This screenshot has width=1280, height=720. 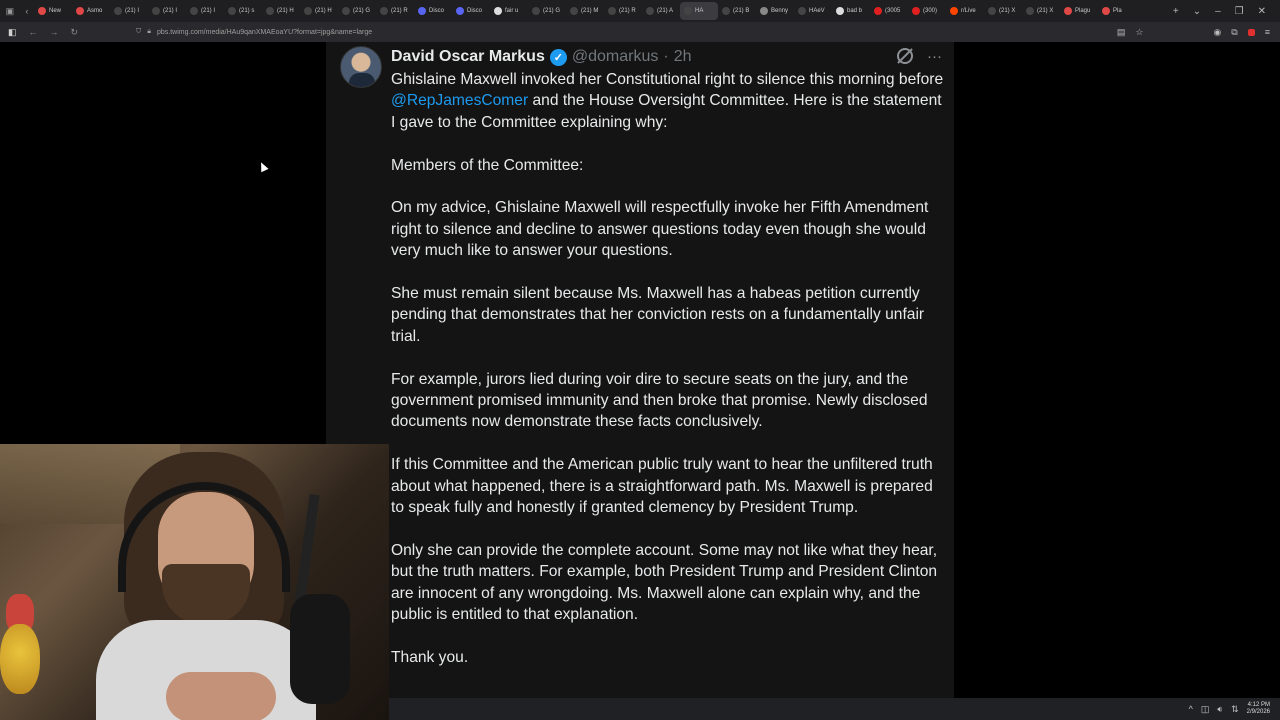 What do you see at coordinates (12, 32) in the screenshot?
I see `sidebar-toggle-icon: ◧` at bounding box center [12, 32].